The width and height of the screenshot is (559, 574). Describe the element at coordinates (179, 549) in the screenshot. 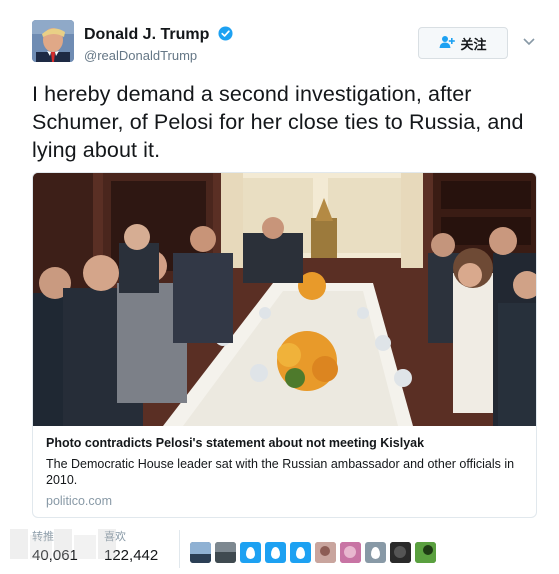

I see `stats-divider` at that location.